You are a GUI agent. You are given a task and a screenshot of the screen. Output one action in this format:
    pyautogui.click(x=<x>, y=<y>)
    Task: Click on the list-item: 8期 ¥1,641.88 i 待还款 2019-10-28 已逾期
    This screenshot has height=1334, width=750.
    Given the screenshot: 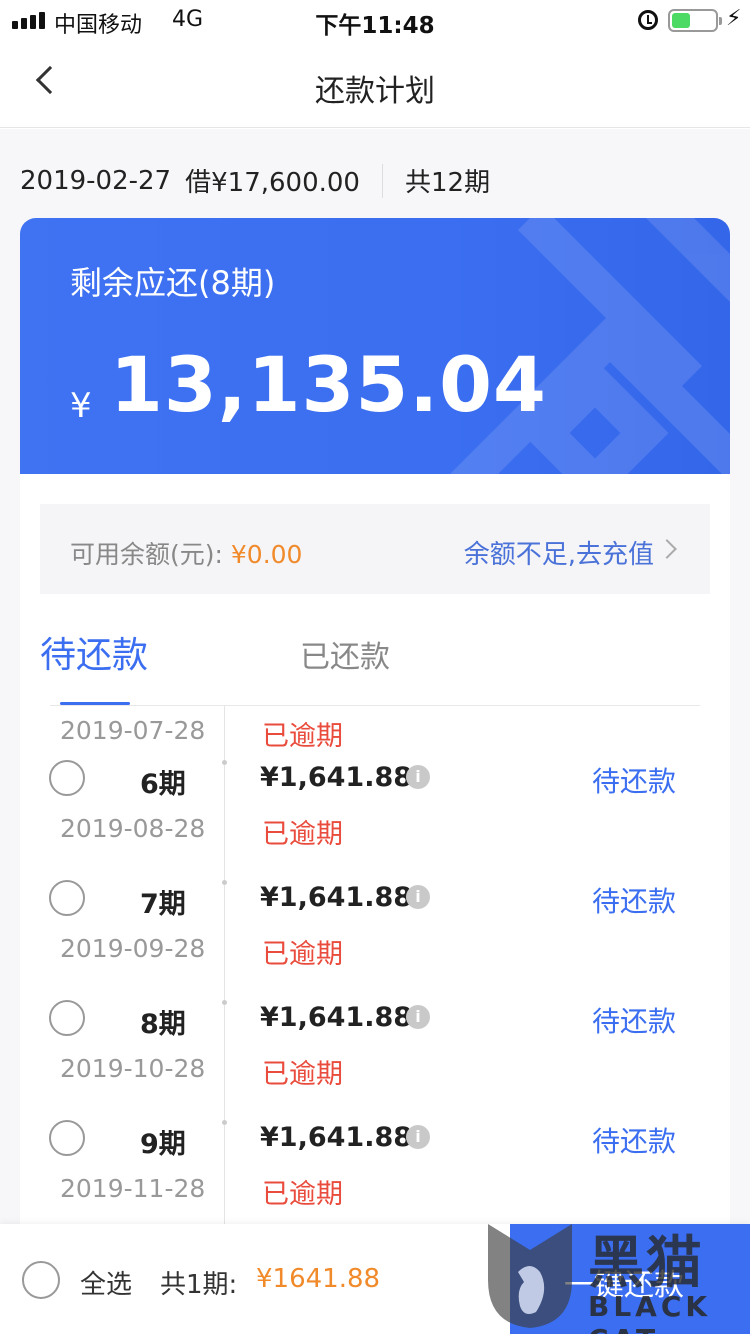 What is the action you would take?
    pyautogui.click(x=375, y=1060)
    